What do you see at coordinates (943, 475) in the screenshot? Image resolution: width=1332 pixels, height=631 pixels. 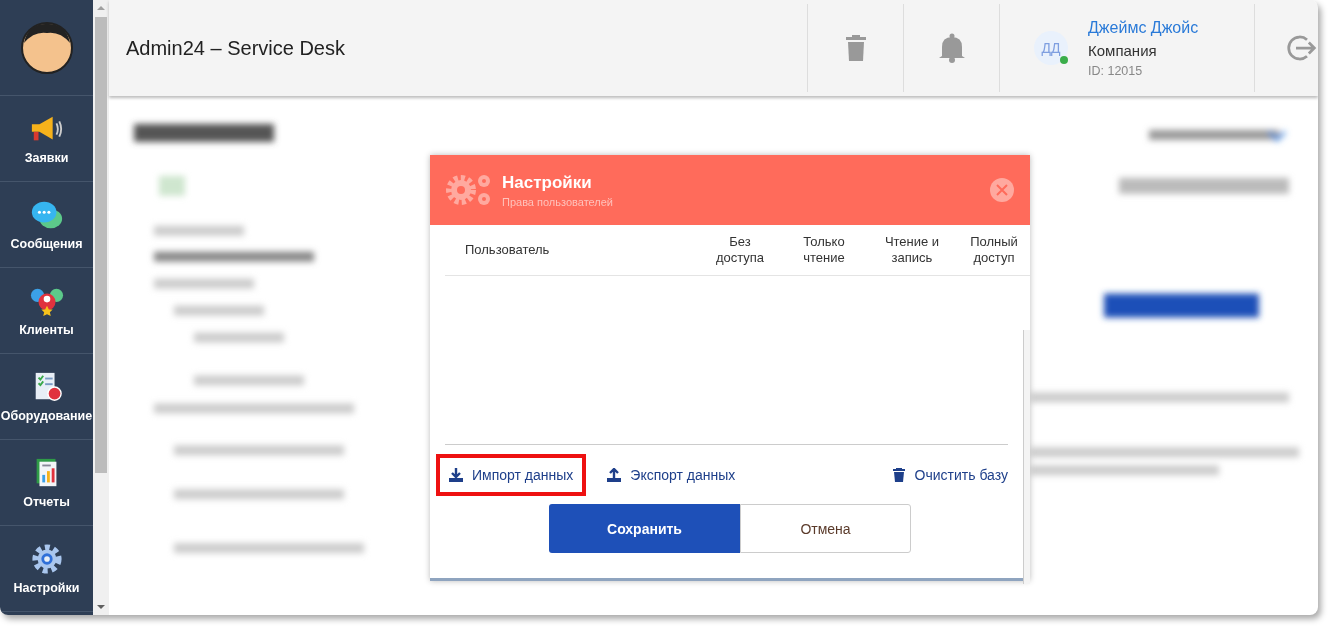 I see `action-link: Очистить базу` at bounding box center [943, 475].